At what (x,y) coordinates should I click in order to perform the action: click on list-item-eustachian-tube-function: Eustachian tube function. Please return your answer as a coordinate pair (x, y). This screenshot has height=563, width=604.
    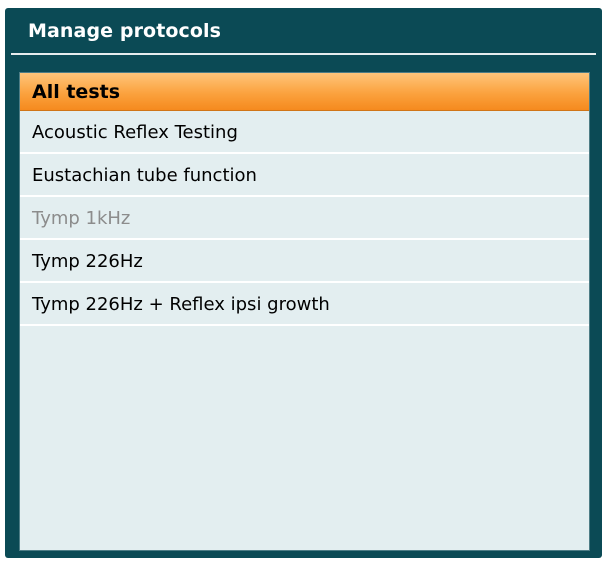
    Looking at the image, I should click on (304, 175).